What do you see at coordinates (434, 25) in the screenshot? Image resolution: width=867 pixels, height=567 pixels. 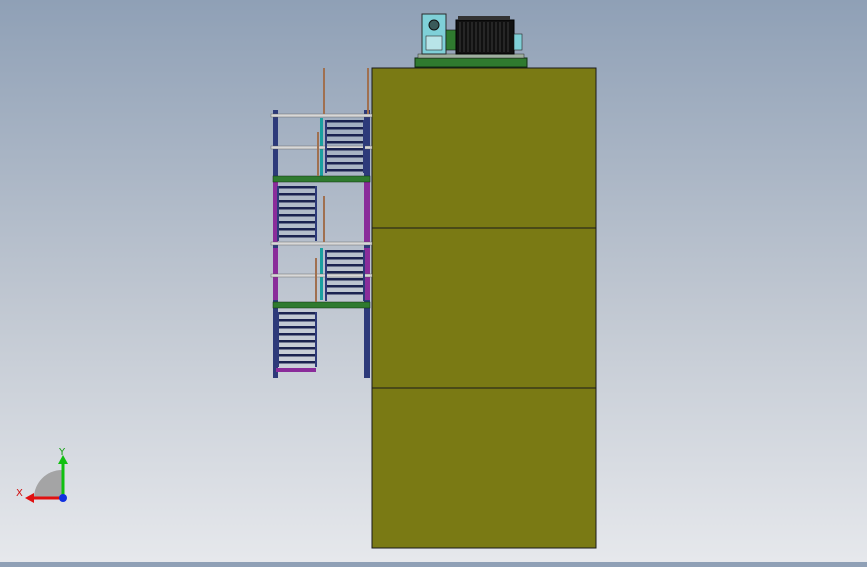 I see `gearbox-shaft-icon` at bounding box center [434, 25].